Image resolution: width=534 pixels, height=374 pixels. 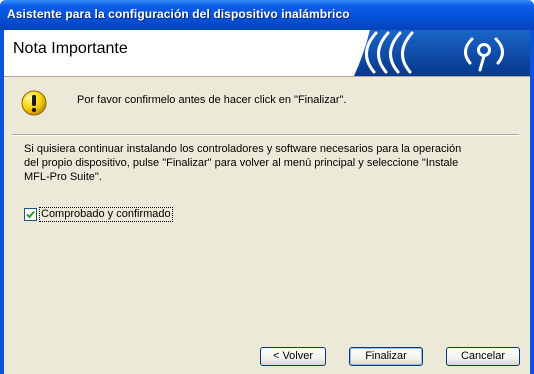 I want to click on checkmark-icon, so click(x=30, y=214).